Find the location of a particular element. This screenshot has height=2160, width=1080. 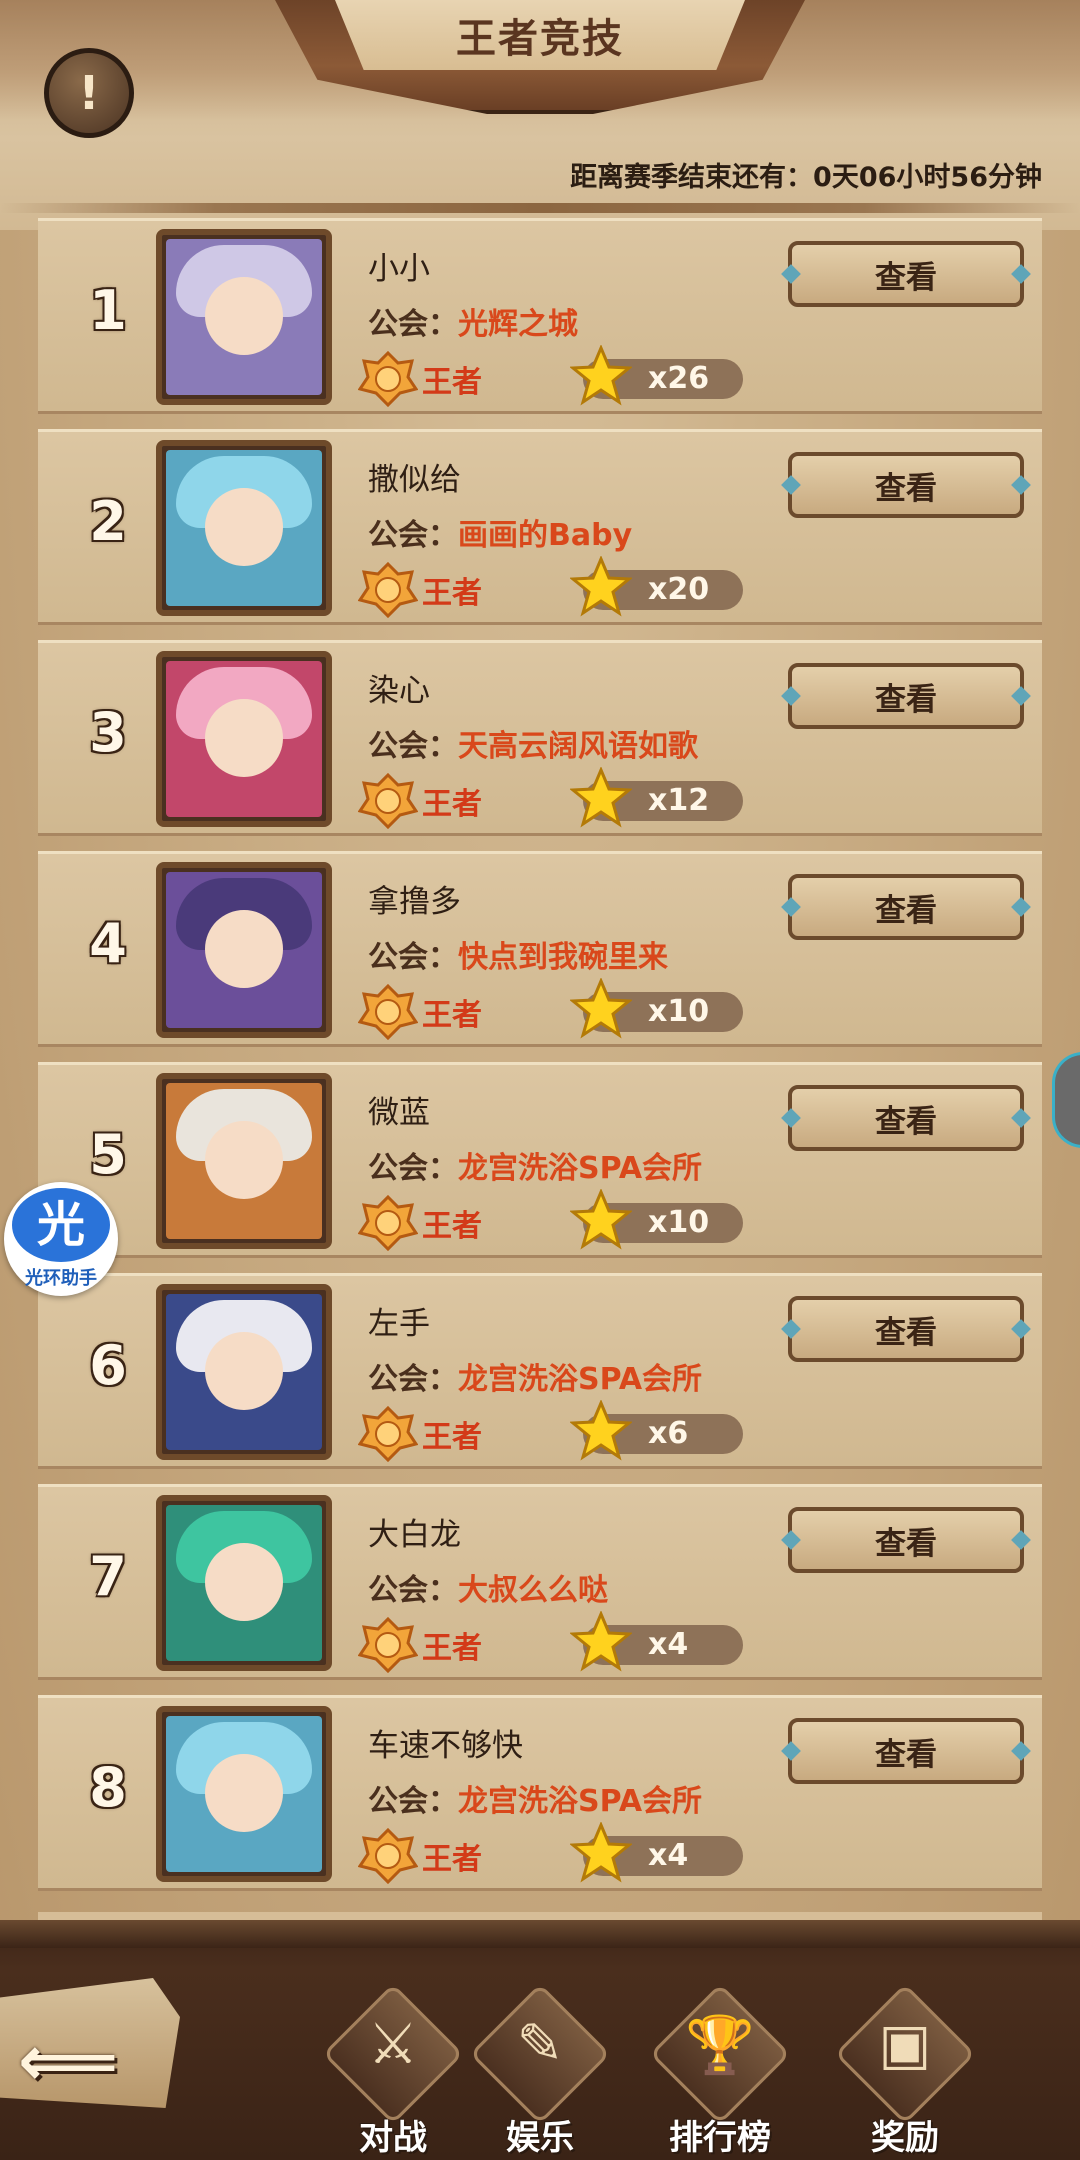

rank-number: 3 is located at coordinates (108, 732).